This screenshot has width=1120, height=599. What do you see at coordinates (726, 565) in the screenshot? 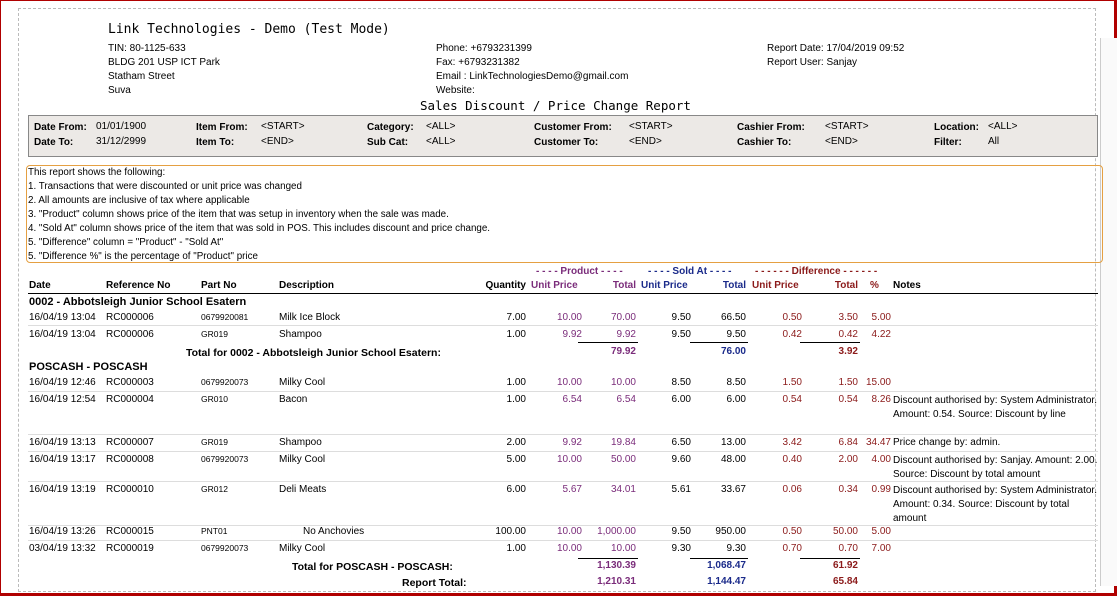
I see `group-total-soldat: 1,068.47` at bounding box center [726, 565].